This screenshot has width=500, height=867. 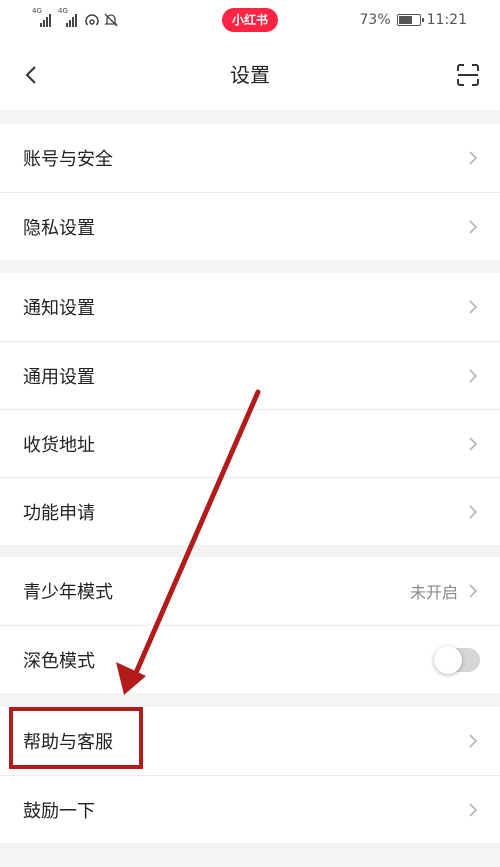 I want to click on status-left: 4G 4G, so click(x=75, y=19).